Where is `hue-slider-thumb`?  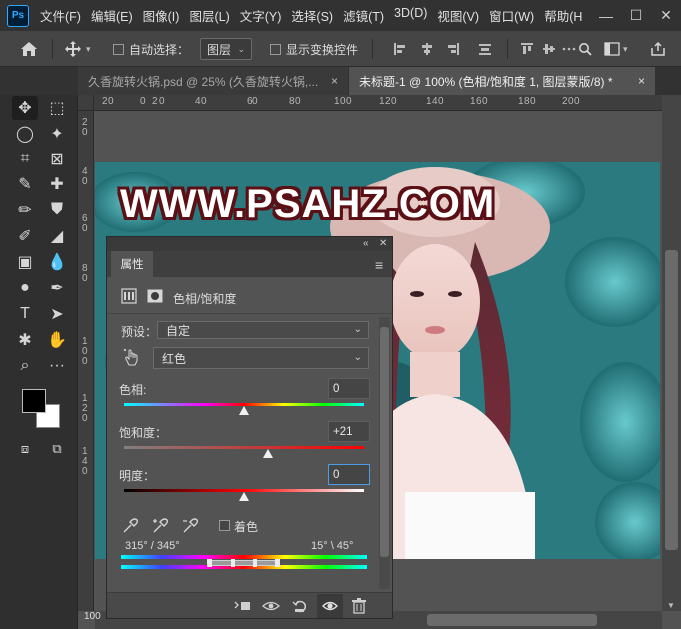
hue-slider-thumb is located at coordinates (244, 410).